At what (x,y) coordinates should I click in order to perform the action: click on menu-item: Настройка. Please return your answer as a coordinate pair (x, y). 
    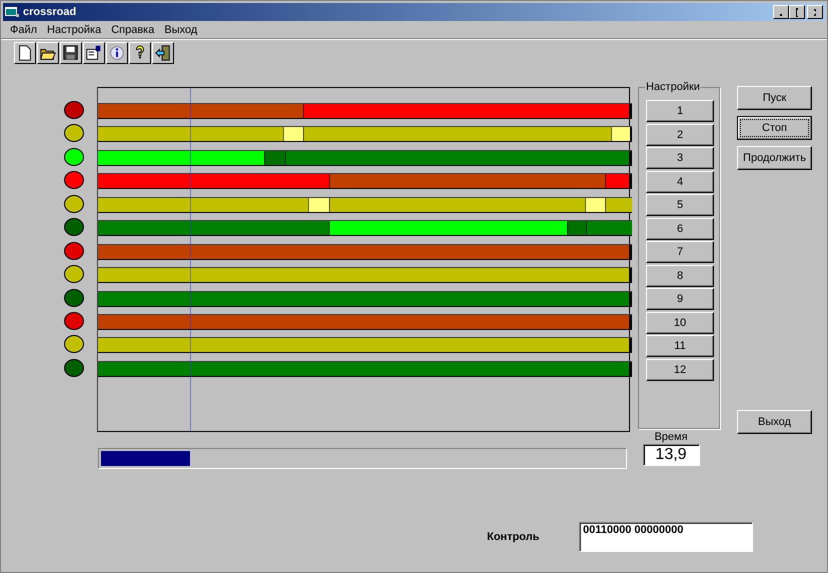
    Looking at the image, I should click on (74, 30).